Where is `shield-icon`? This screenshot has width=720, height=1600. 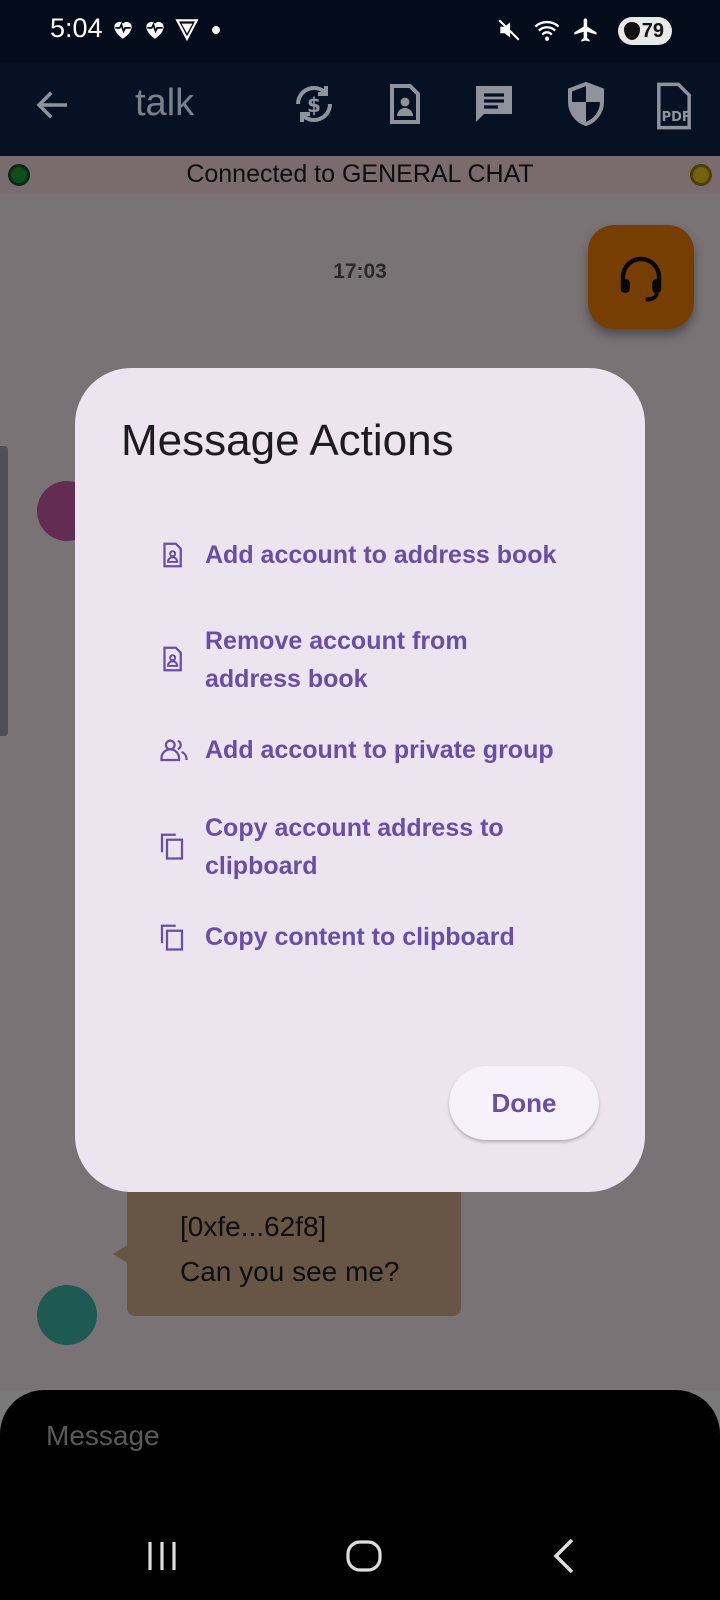 shield-icon is located at coordinates (586, 104).